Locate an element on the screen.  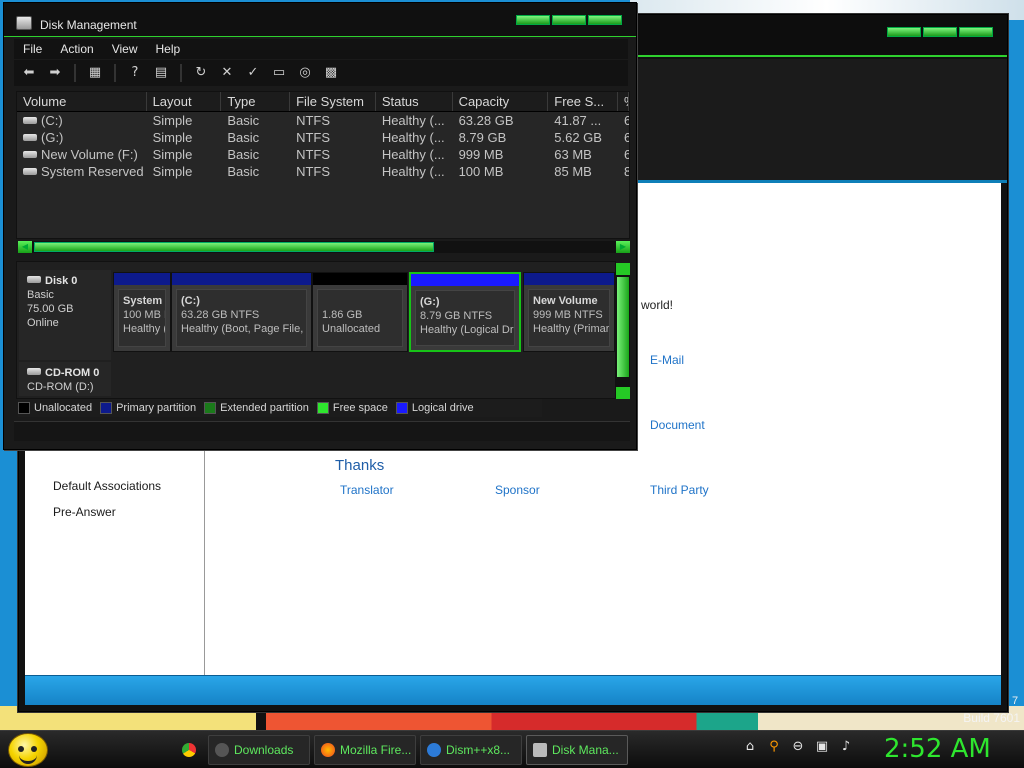
left-item-default-associations: Default Associations is located at coordinates (107, 486).